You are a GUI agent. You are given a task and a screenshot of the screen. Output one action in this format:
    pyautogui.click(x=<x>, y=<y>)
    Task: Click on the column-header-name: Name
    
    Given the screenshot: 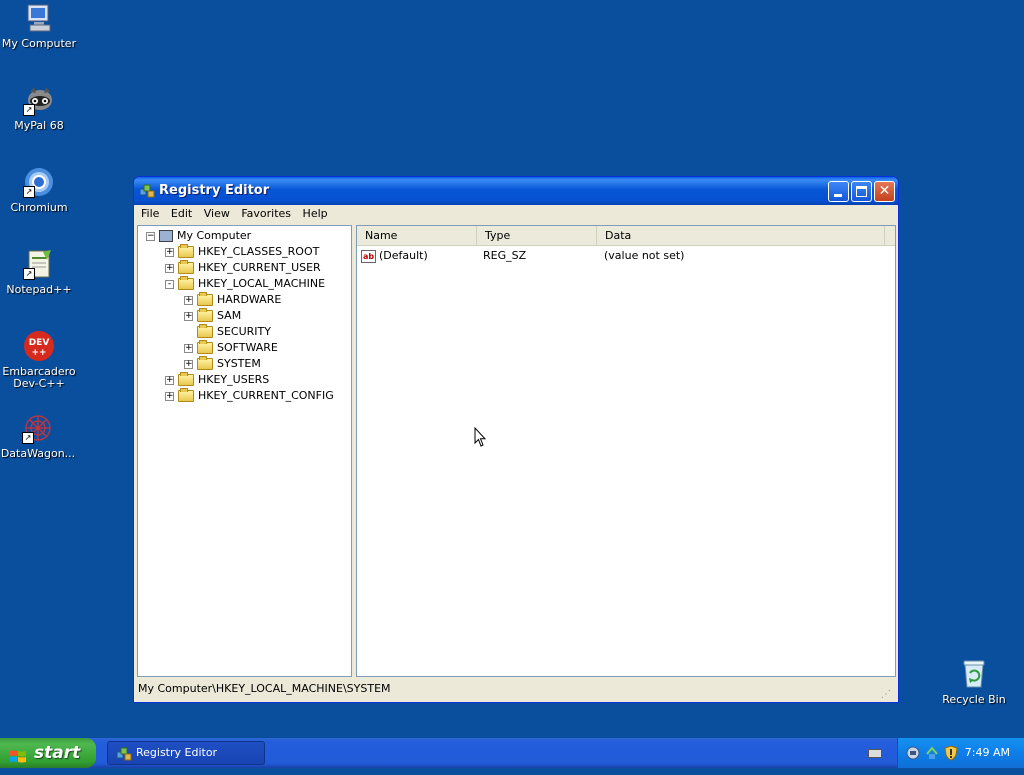 What is the action you would take?
    pyautogui.click(x=417, y=236)
    